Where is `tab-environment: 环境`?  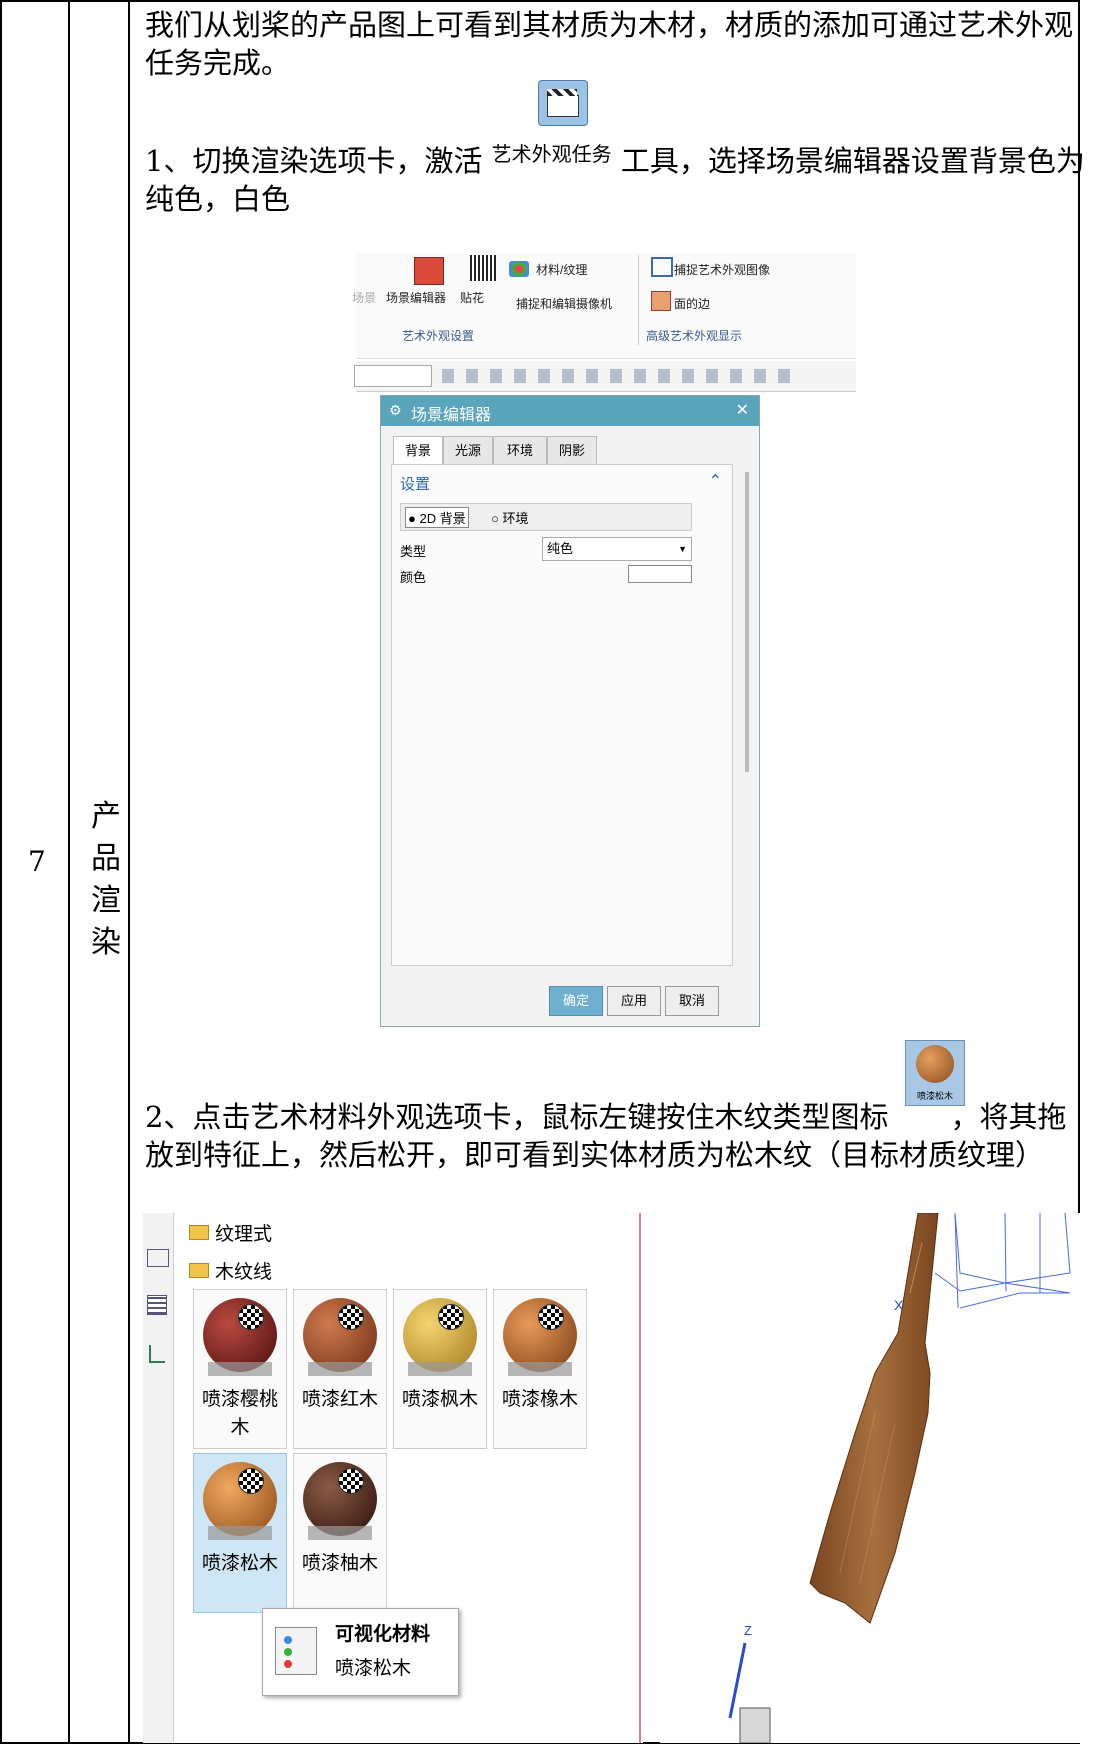 tab-environment: 环境 is located at coordinates (520, 451).